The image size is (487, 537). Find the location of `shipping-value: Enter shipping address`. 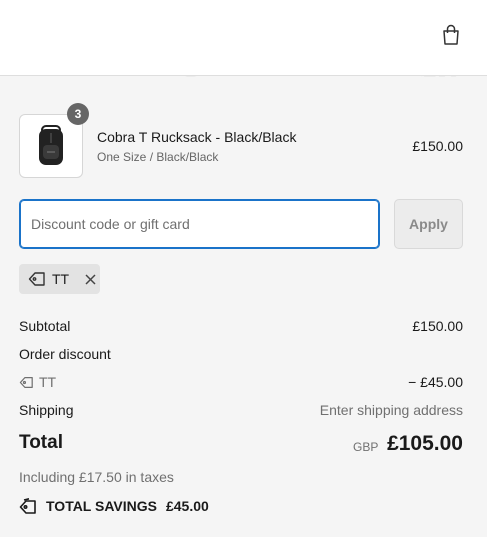

shipping-value: Enter shipping address is located at coordinates (391, 410).